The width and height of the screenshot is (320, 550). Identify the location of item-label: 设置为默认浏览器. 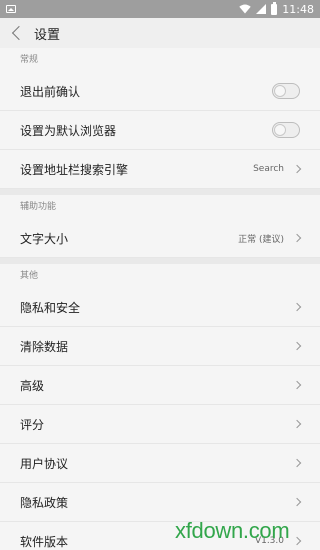
(68, 130).